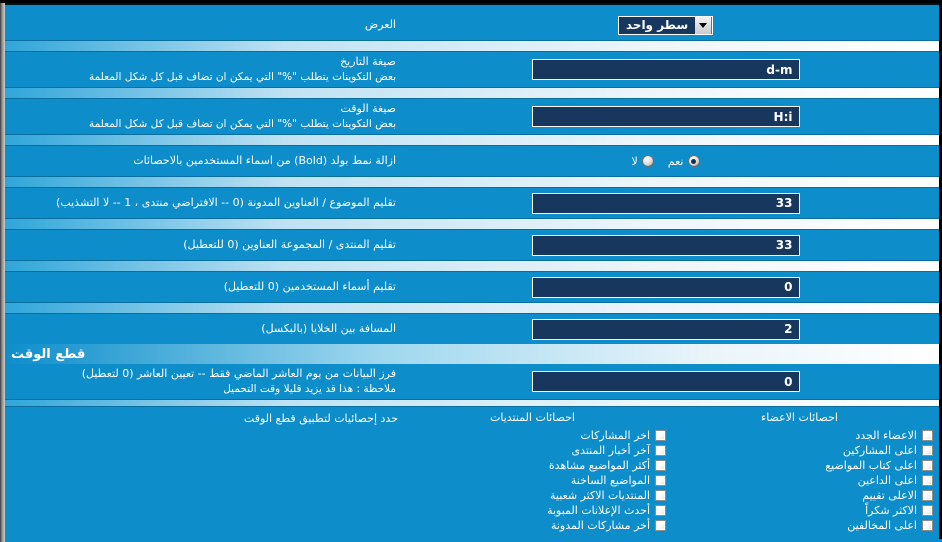  I want to click on checkbox-row: الاكثر شكراً, so click(799, 510).